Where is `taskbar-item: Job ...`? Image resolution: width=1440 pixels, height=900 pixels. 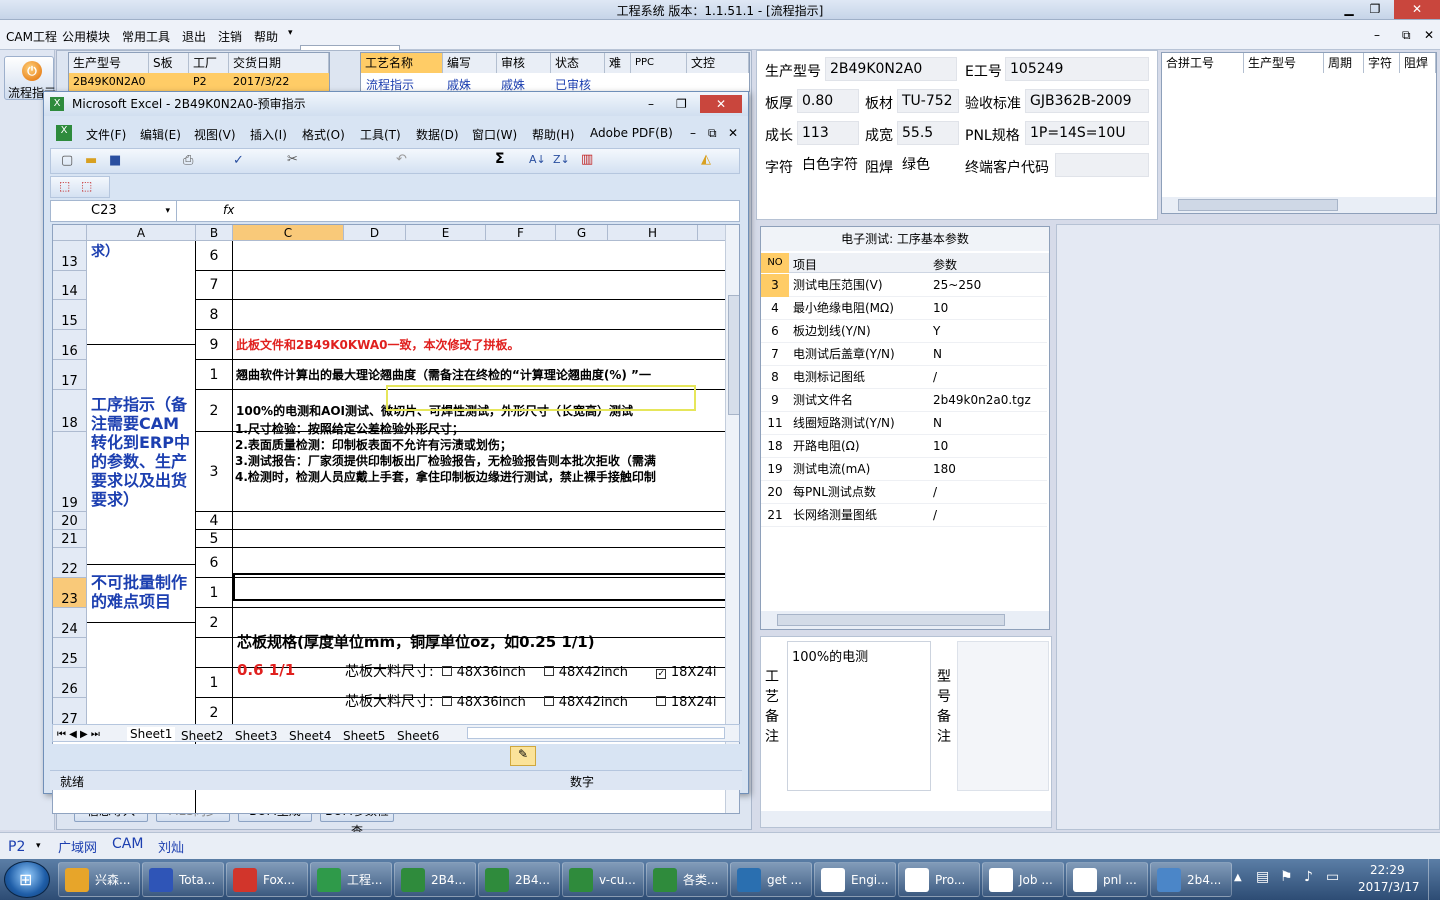
taskbar-item: Job ... is located at coordinates (1023, 879).